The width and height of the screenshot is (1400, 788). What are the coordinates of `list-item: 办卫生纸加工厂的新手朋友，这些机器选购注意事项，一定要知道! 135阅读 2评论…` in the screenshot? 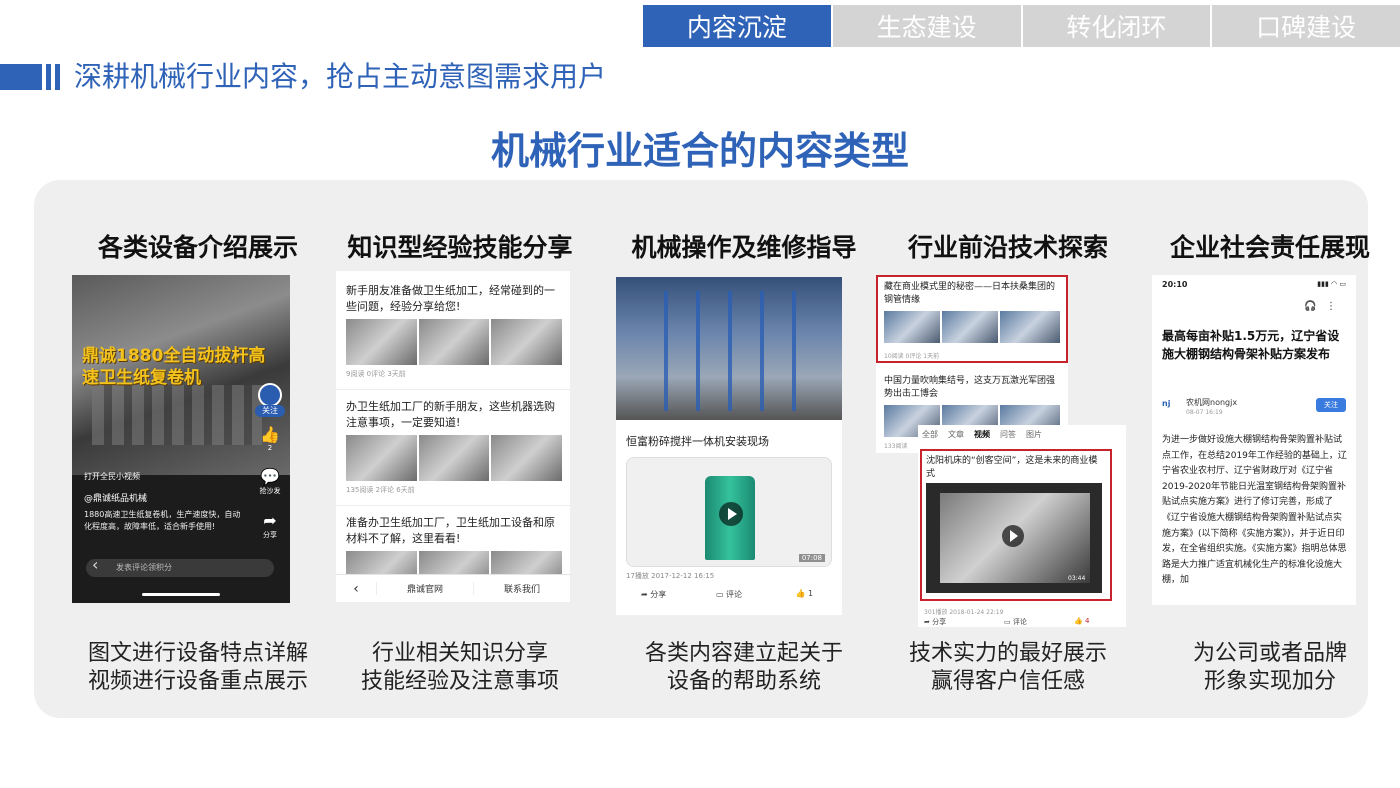 It's located at (454, 447).